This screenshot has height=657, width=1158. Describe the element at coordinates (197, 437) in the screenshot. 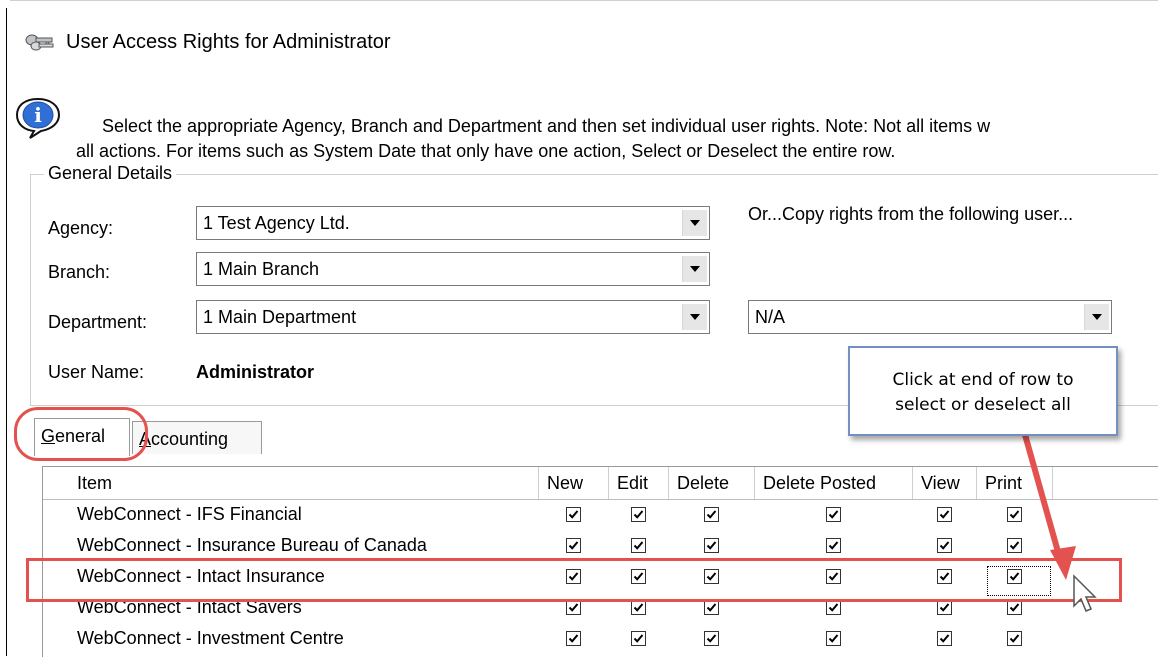

I see `tab-accounting: Accounting` at that location.